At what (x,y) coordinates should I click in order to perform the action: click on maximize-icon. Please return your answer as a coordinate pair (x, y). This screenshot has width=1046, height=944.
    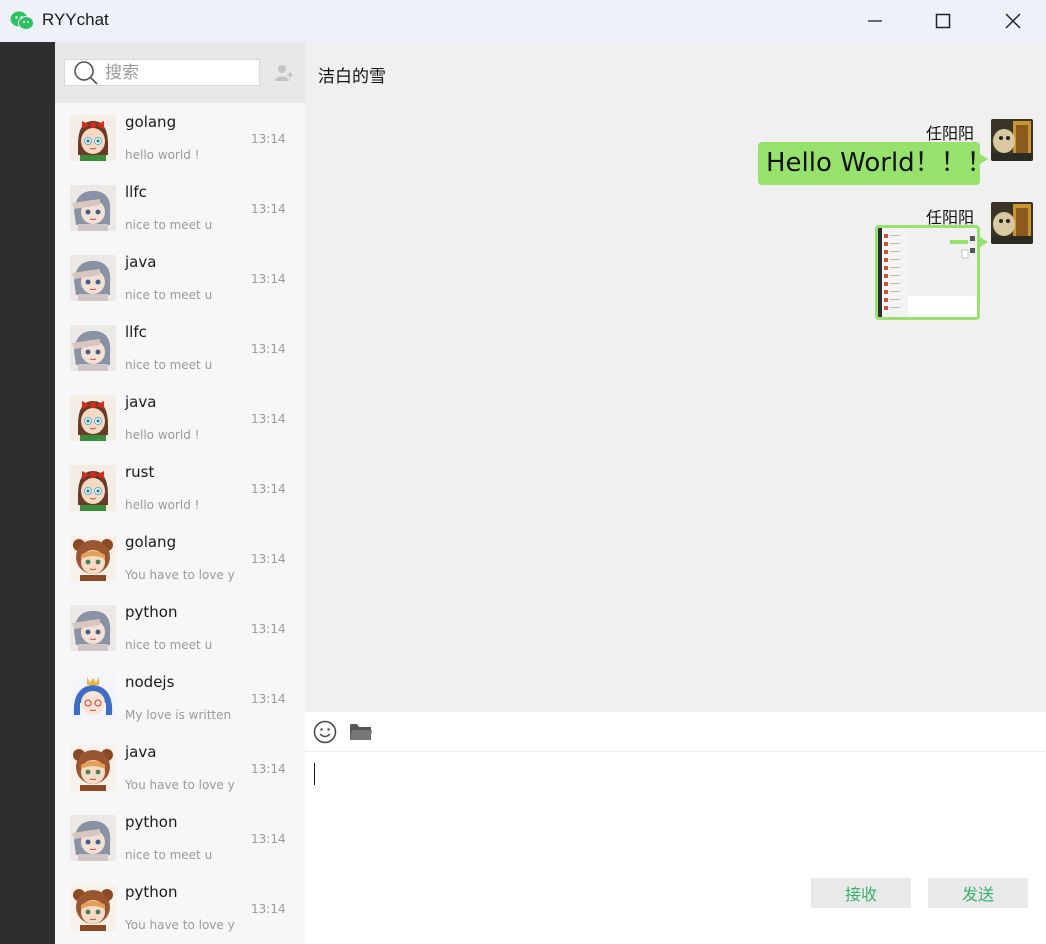
    Looking at the image, I should click on (943, 21).